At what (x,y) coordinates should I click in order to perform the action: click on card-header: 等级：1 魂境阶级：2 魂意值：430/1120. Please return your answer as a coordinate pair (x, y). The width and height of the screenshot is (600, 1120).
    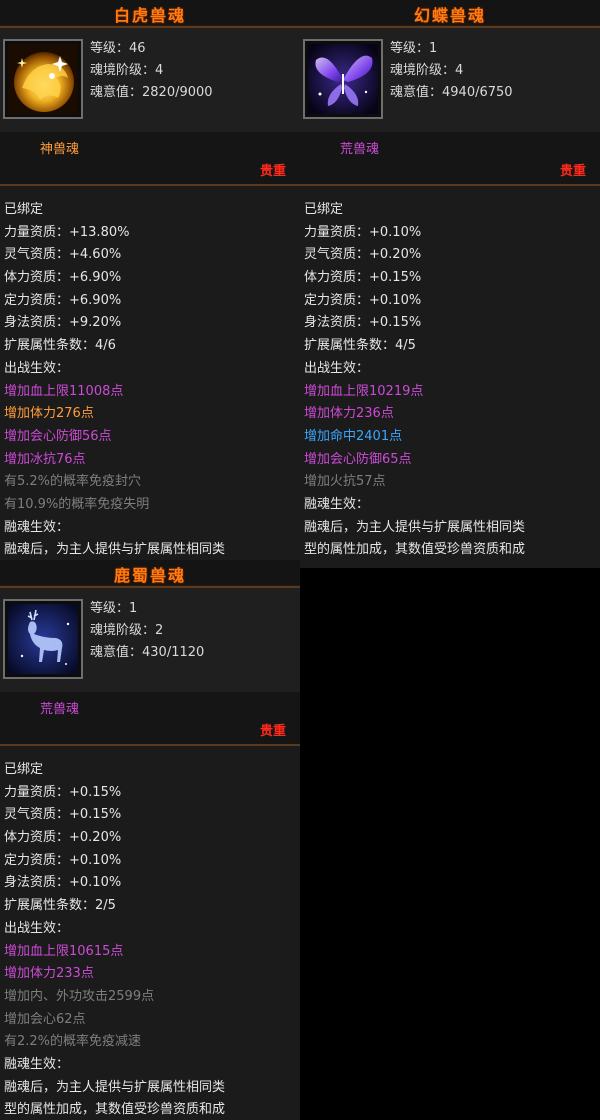
    Looking at the image, I should click on (150, 641).